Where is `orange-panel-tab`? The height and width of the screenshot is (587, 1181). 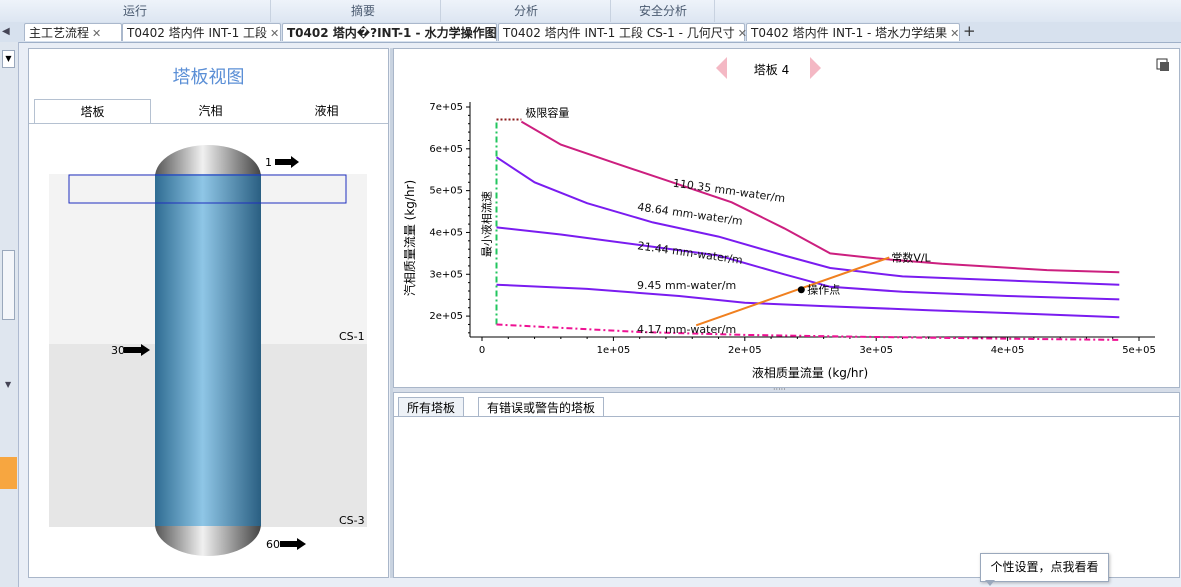
orange-panel-tab is located at coordinates (8, 473).